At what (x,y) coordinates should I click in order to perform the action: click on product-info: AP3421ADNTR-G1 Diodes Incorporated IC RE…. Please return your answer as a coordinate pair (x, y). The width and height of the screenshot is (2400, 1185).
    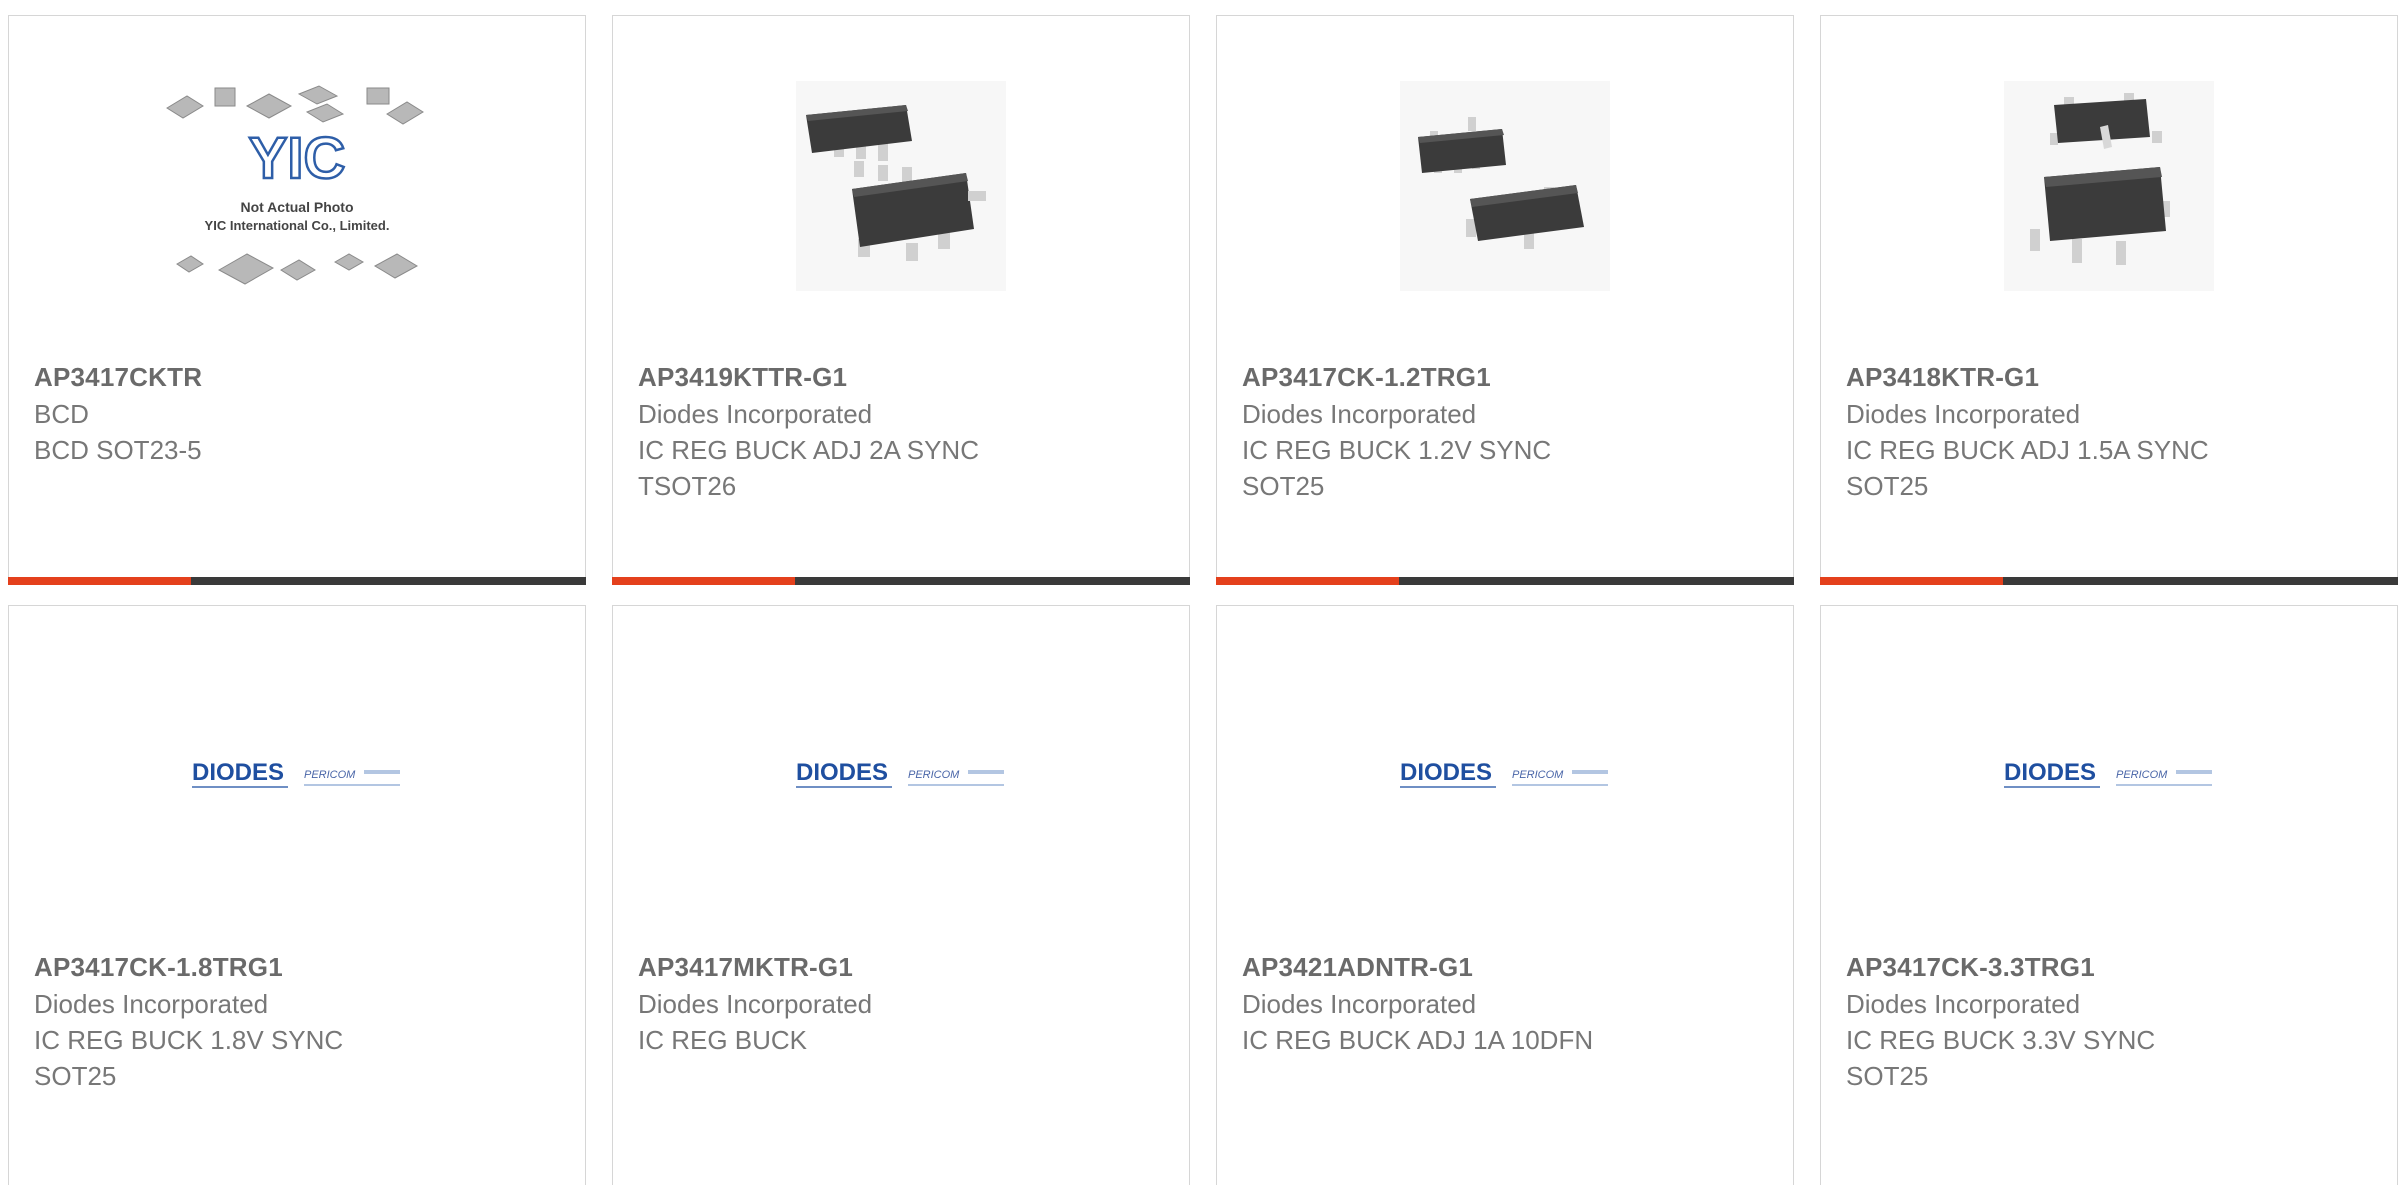
    Looking at the image, I should click on (1512, 1003).